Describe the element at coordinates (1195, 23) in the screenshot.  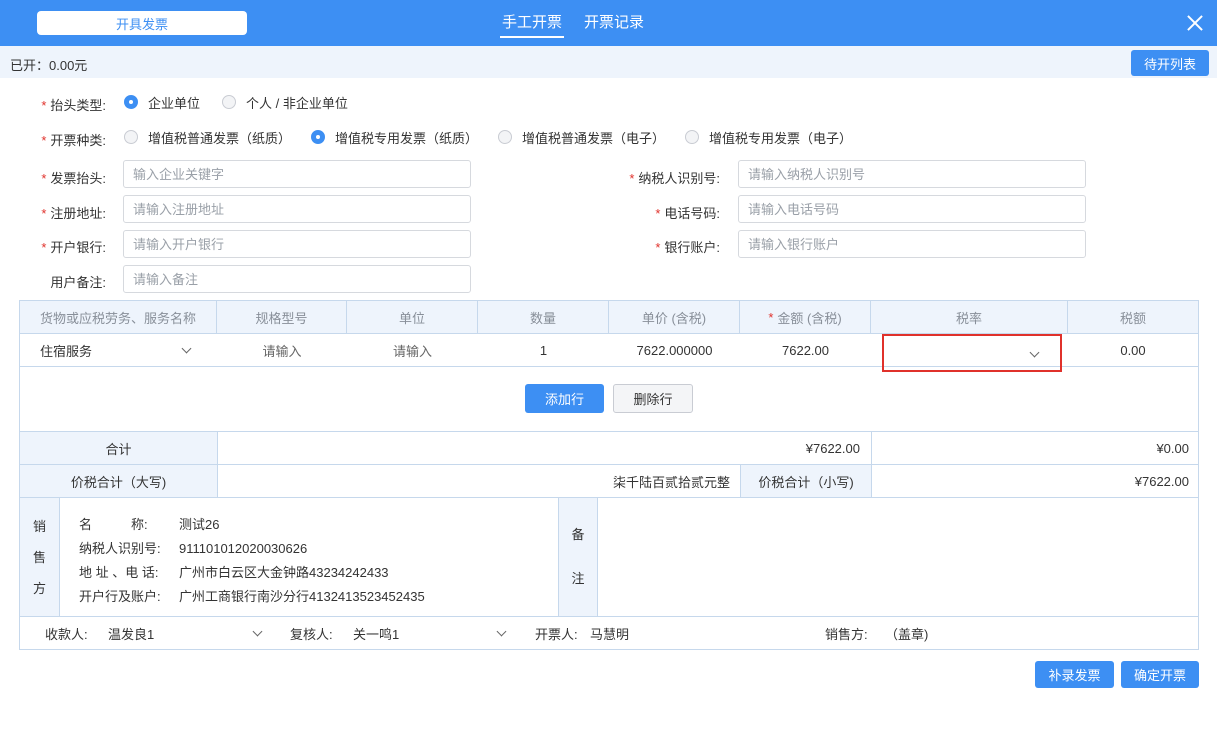
I see `close-icon` at that location.